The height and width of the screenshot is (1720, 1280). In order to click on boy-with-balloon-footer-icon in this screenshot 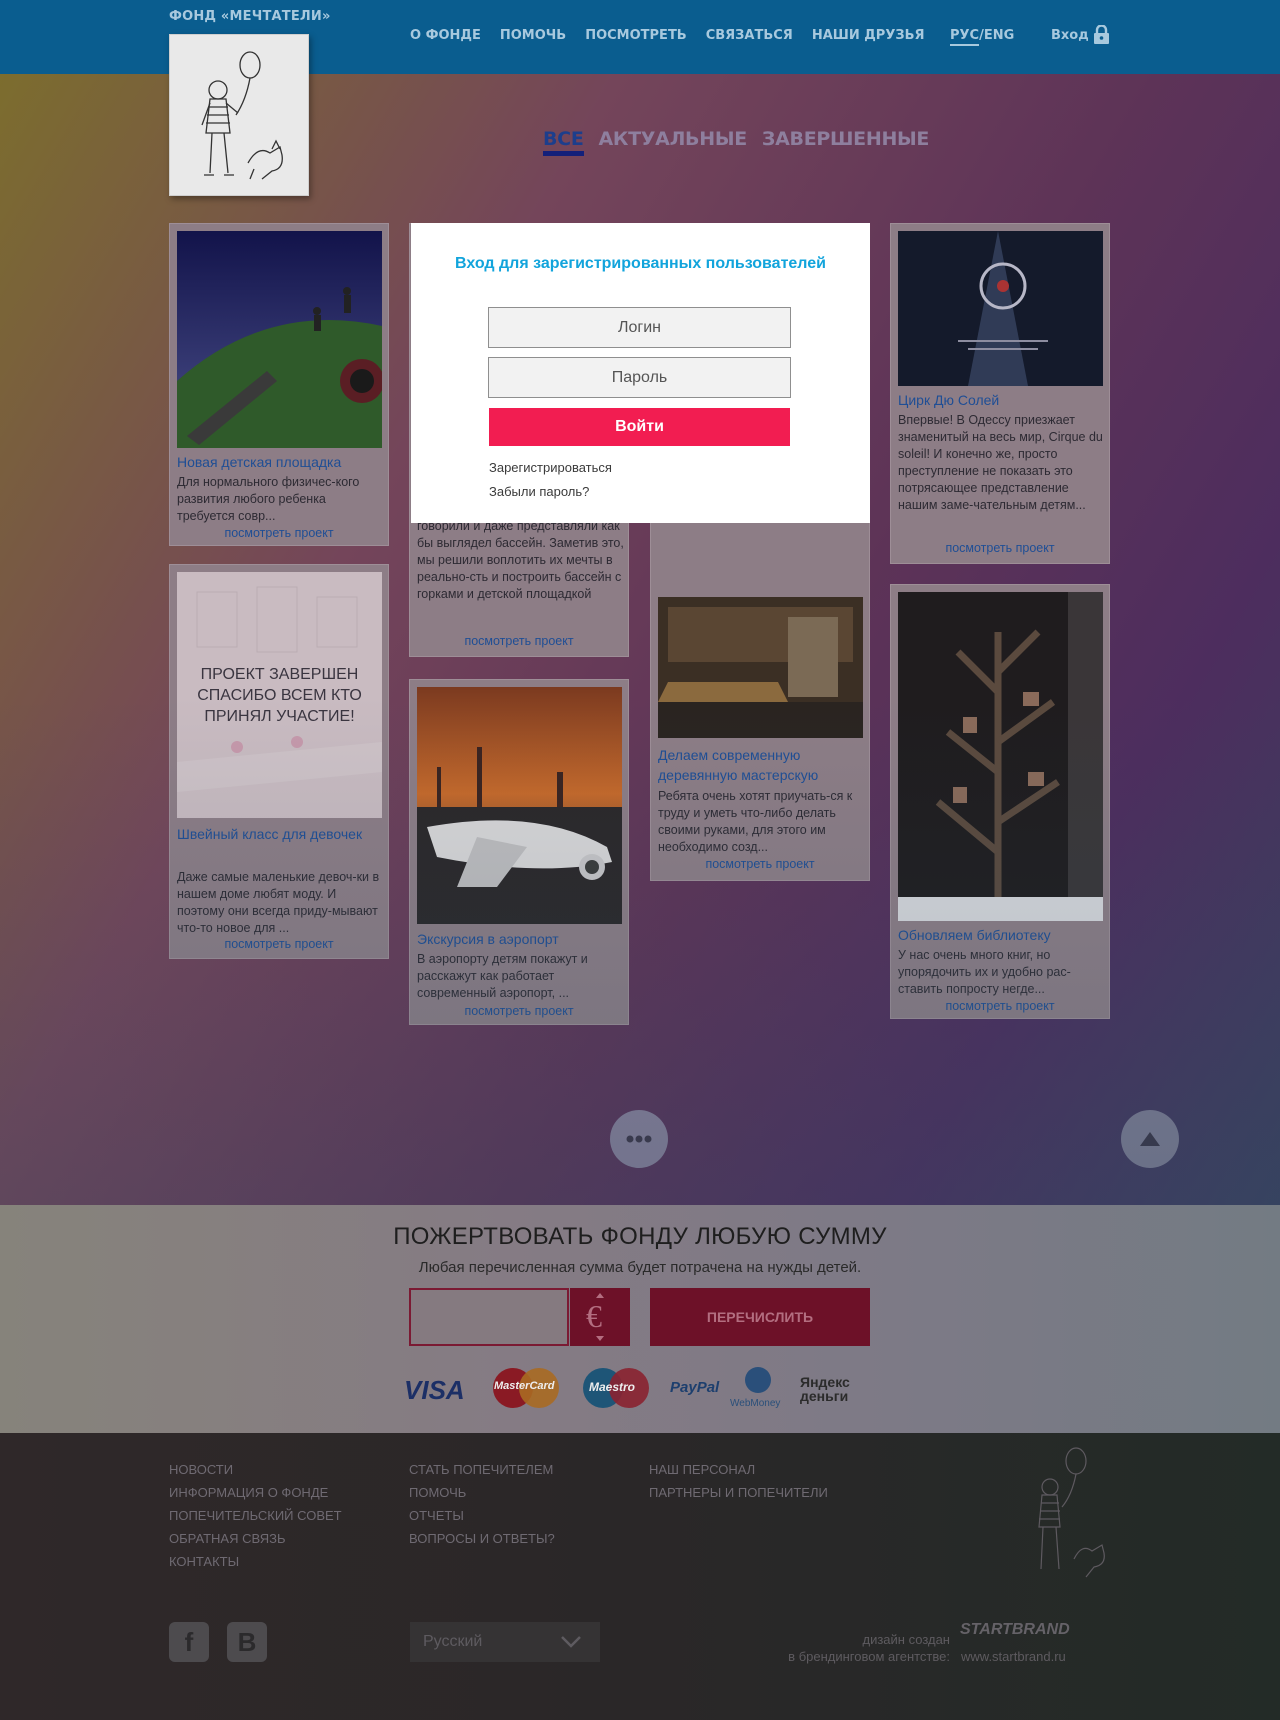, I will do `click(1071, 1512)`.